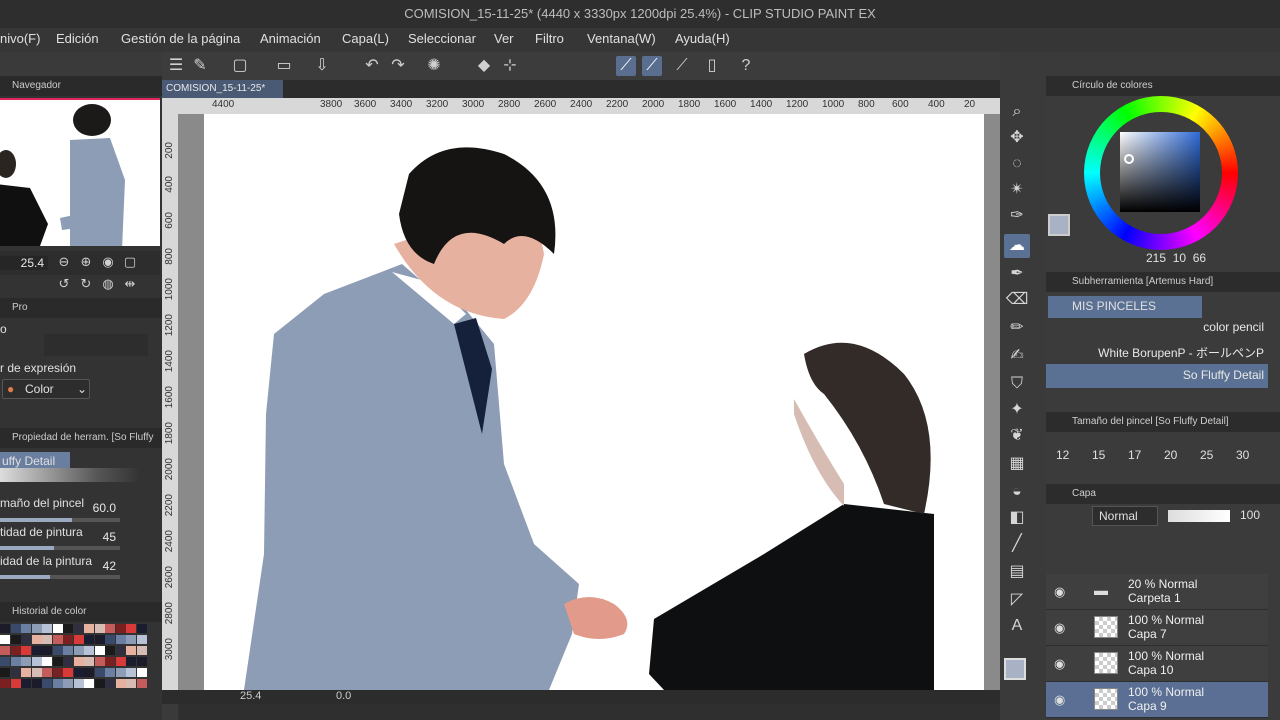 The width and height of the screenshot is (1280, 720). What do you see at coordinates (1098, 455) in the screenshot?
I see `brush-size-preset: 15` at bounding box center [1098, 455].